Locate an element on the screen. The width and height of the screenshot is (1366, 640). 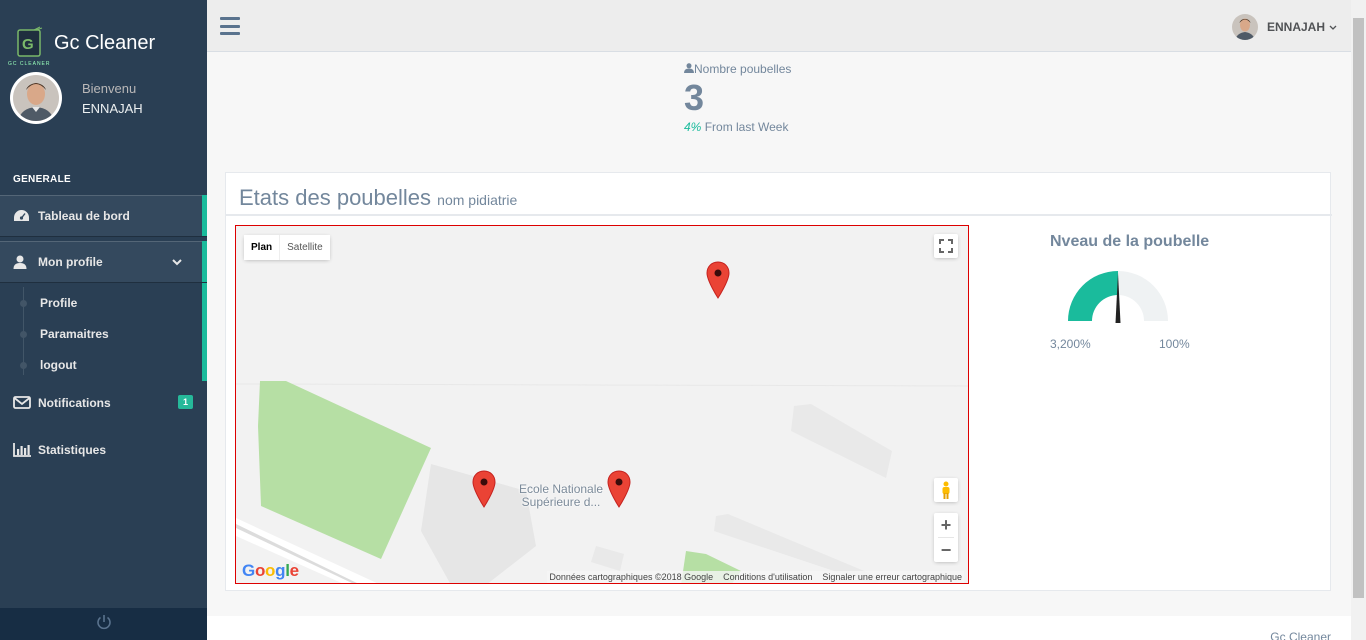
notification-badge: 1 is located at coordinates (185, 402).